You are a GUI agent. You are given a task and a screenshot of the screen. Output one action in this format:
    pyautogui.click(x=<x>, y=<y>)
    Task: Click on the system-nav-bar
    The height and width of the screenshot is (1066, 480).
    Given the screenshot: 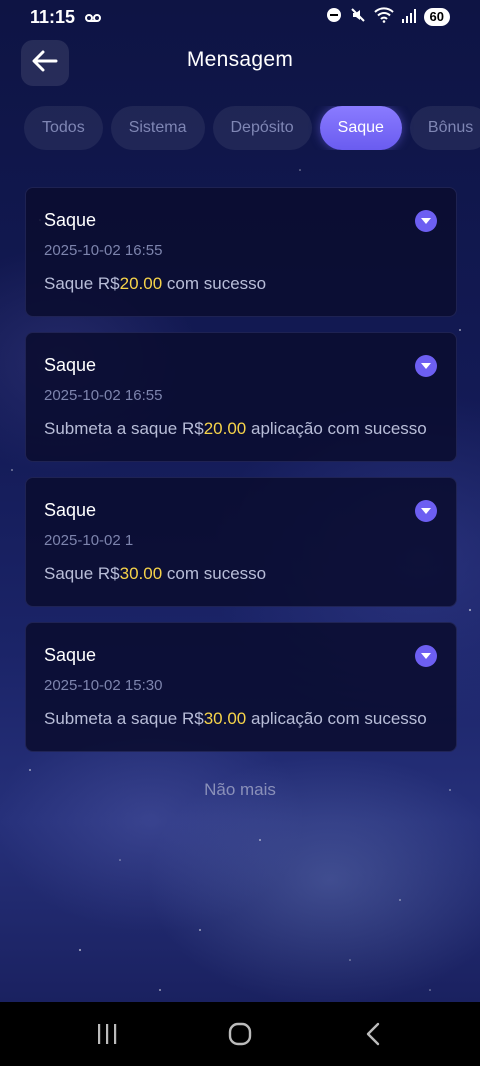 What is the action you would take?
    pyautogui.click(x=240, y=1034)
    